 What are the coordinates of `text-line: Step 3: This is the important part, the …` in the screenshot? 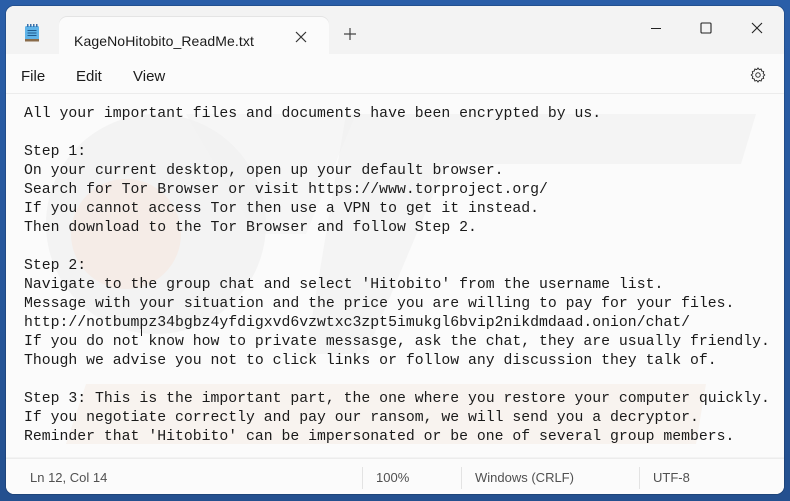 It's located at (397, 399).